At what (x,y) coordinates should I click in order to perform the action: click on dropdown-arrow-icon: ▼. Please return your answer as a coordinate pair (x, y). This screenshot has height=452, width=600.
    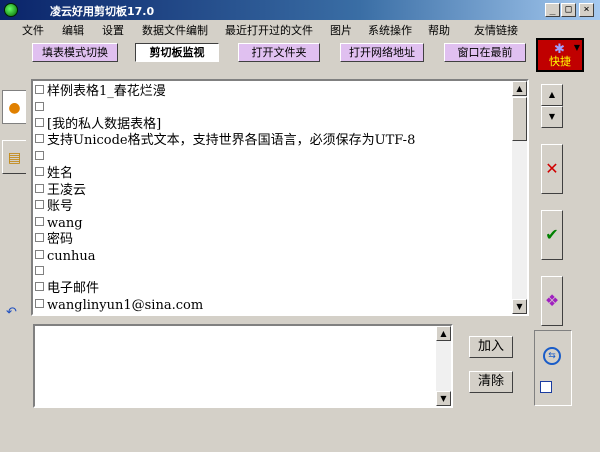
    Looking at the image, I should click on (576, 47).